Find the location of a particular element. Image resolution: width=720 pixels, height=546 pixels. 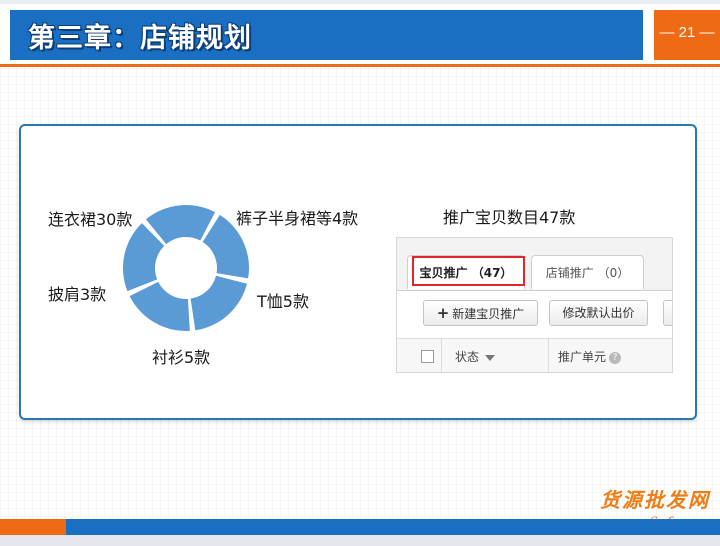

unit-column-header: 推广单元? is located at coordinates (590, 356).